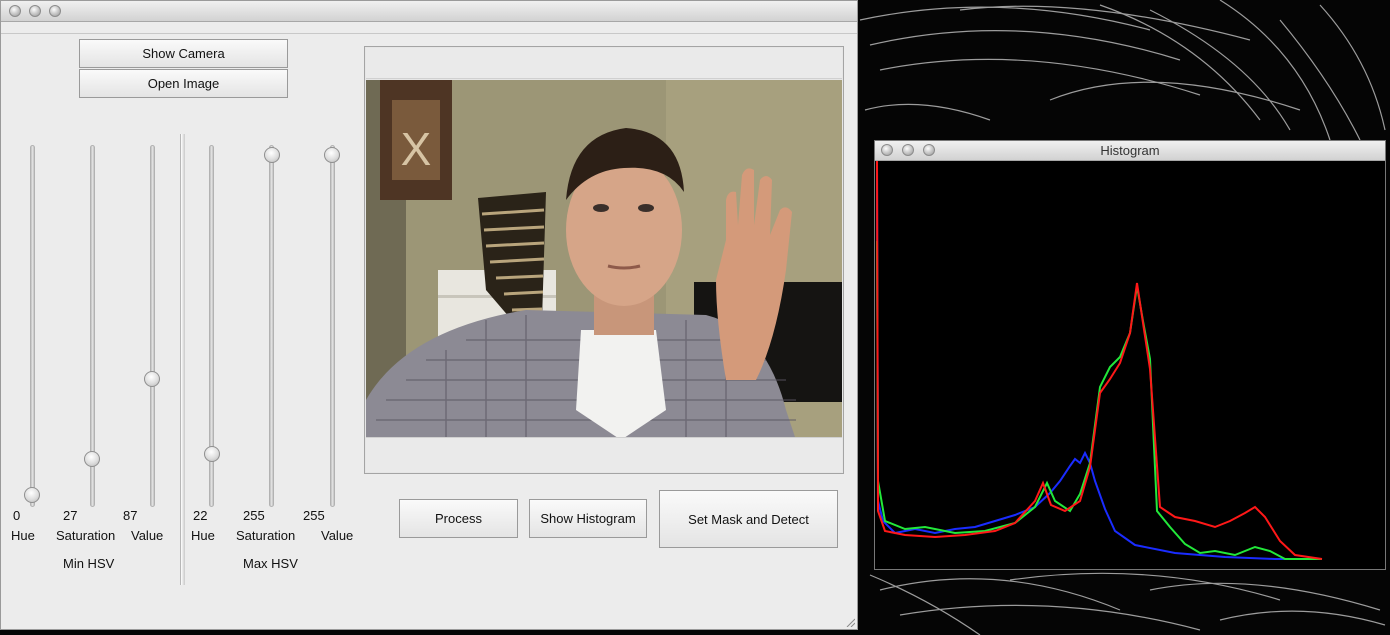  Describe the element at coordinates (270, 563) in the screenshot. I see `max-hsv-group-label: Max HSV` at that location.